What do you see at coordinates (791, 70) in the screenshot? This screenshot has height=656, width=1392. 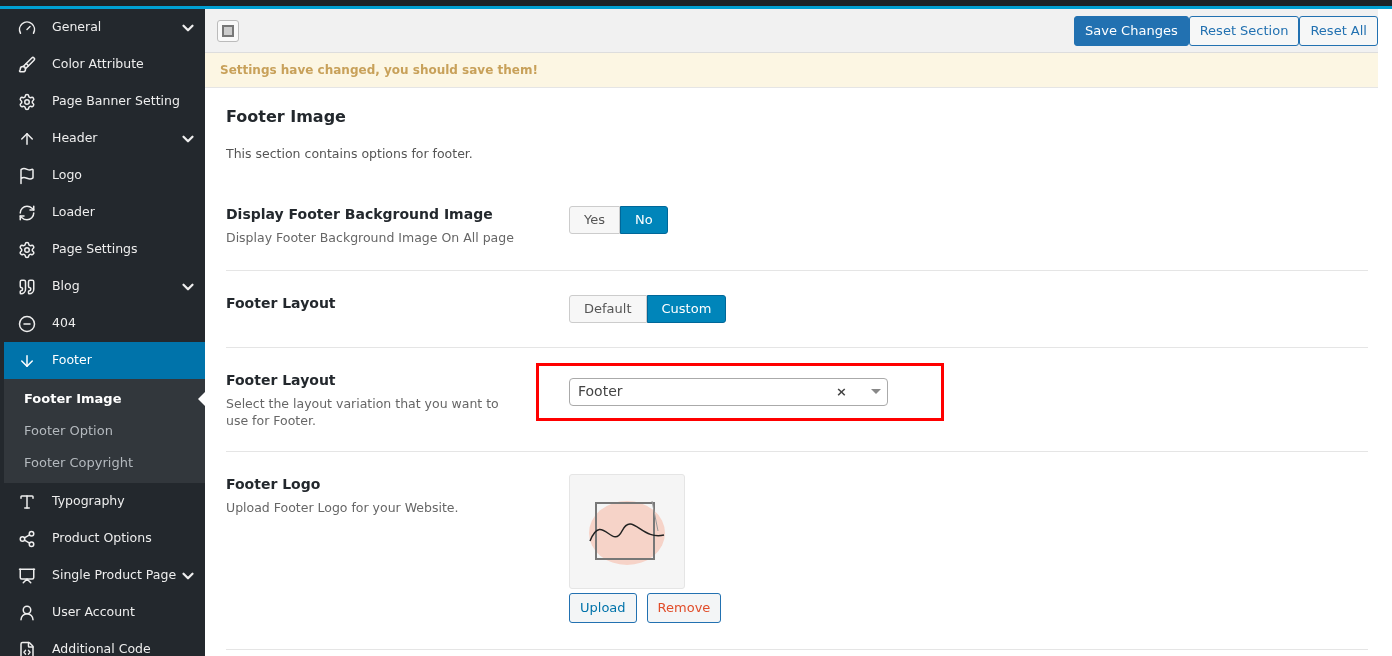 I see `notice-bar: Settings have changed, you should save them!` at bounding box center [791, 70].